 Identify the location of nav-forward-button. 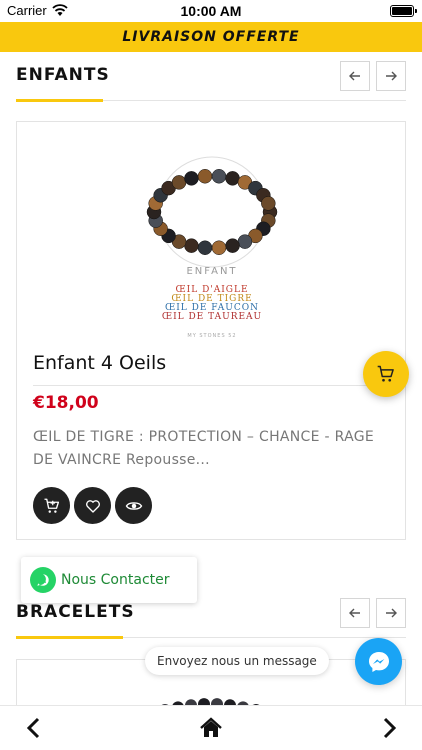
(389, 728).